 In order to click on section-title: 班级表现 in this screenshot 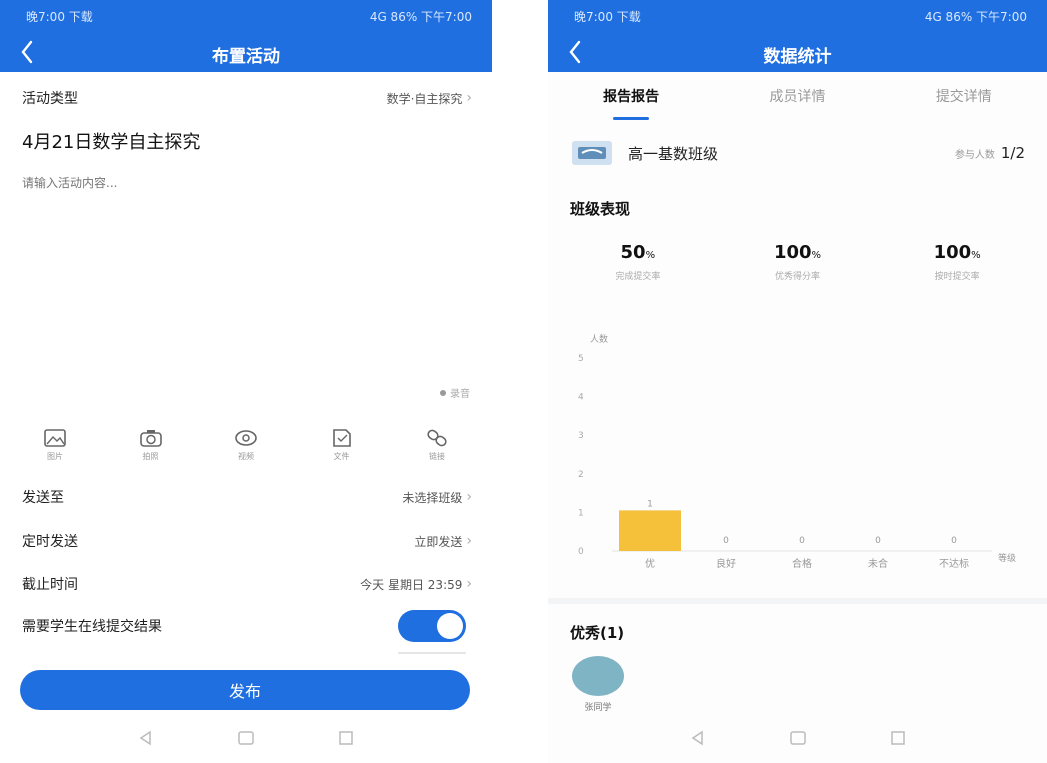, I will do `click(600, 209)`.